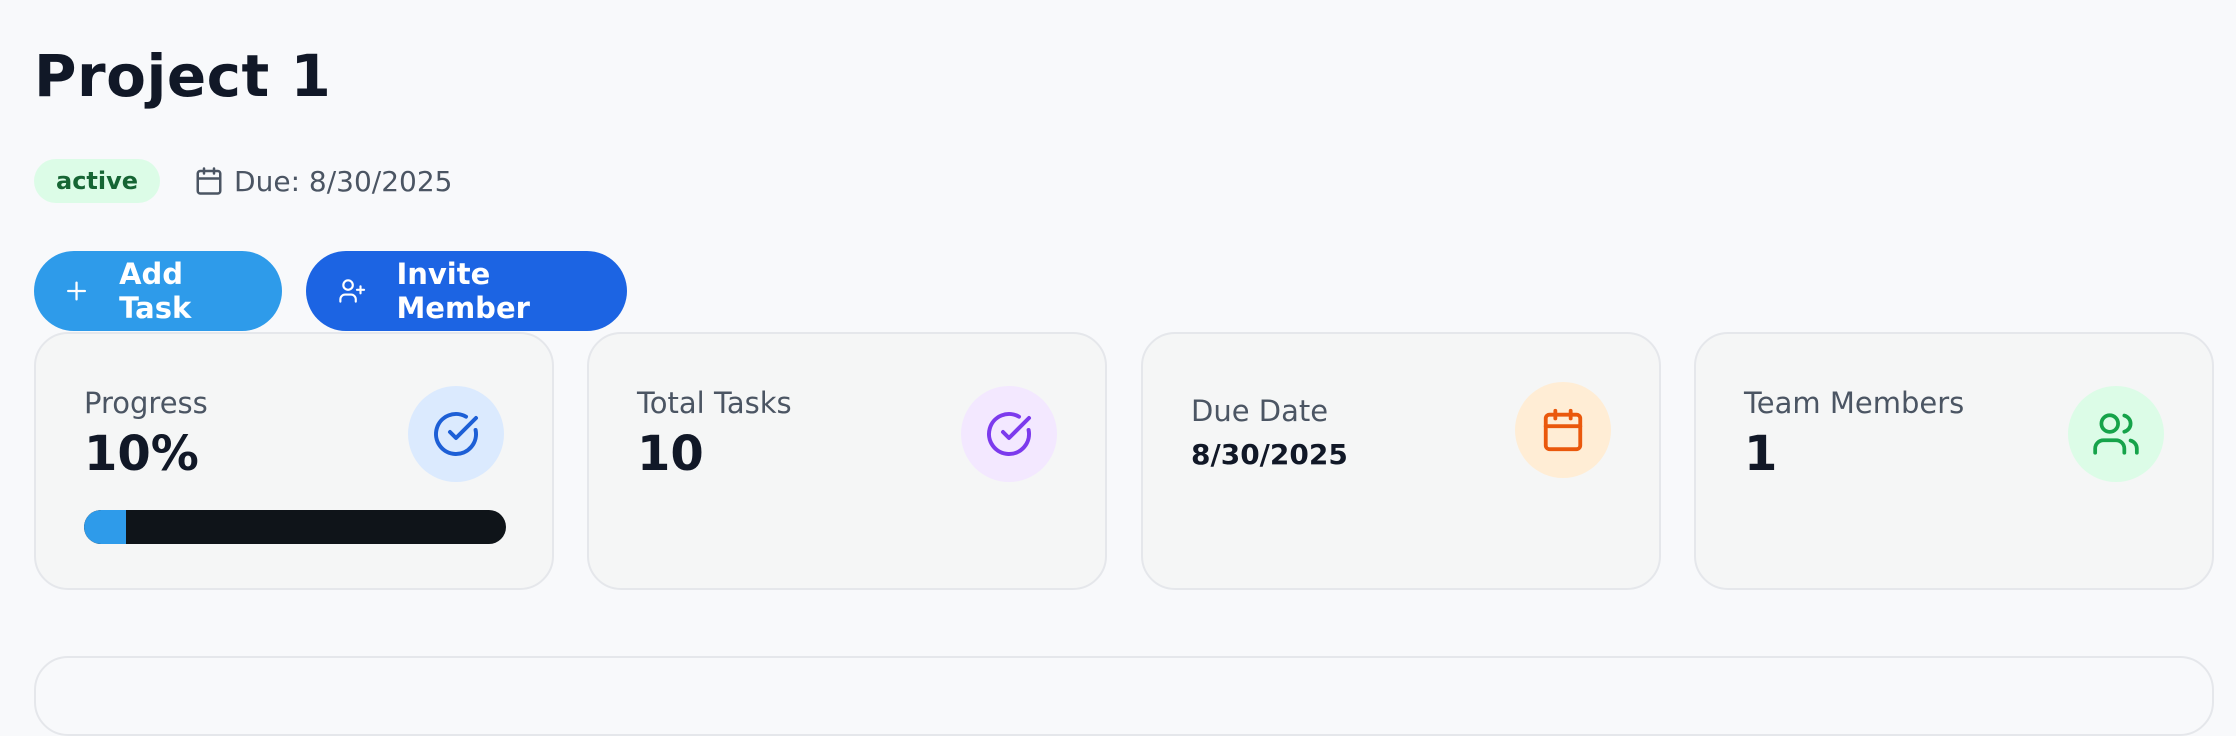 The width and height of the screenshot is (2236, 736). Describe the element at coordinates (105, 527) in the screenshot. I see `progress-bar-fill` at that location.